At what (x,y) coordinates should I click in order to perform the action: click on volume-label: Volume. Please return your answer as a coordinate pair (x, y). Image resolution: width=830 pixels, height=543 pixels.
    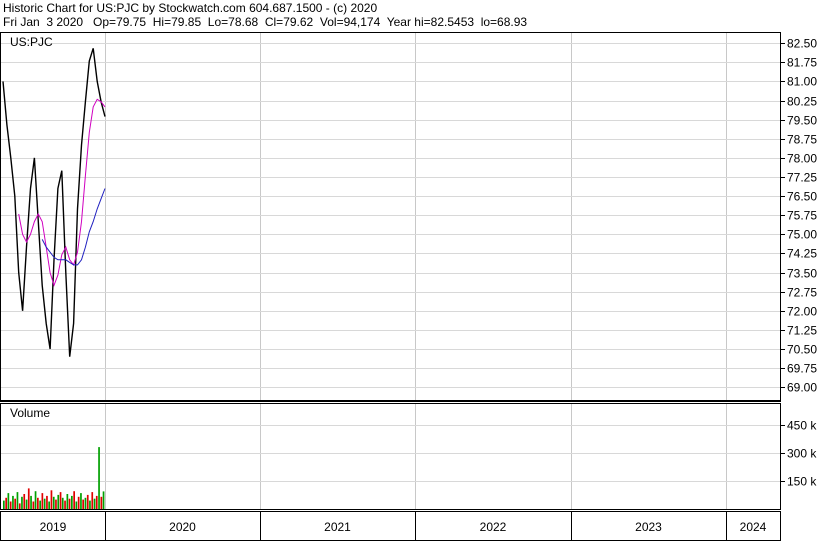
    Looking at the image, I should click on (30, 413).